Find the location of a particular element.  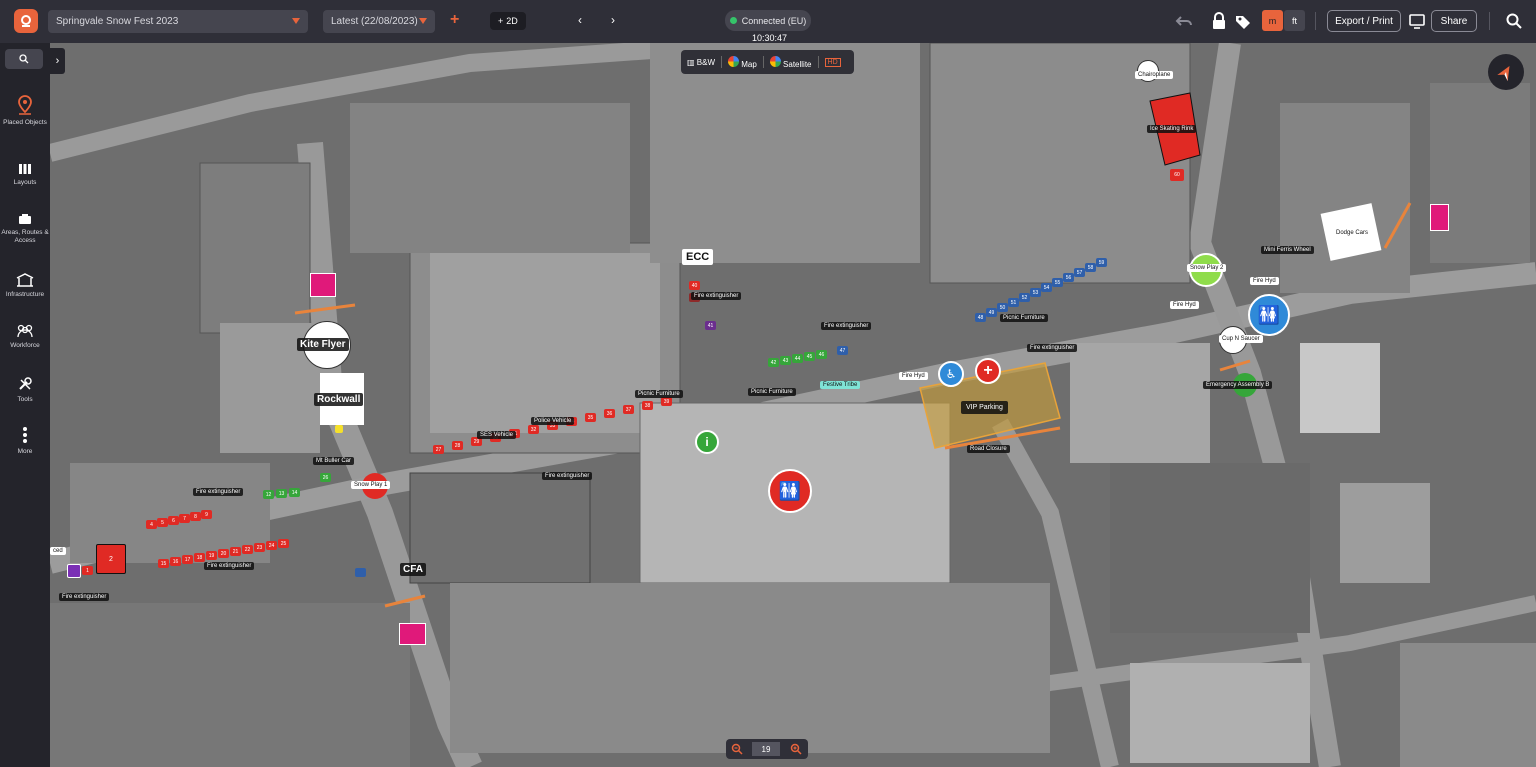

marker-tag: 42 is located at coordinates (773, 362).